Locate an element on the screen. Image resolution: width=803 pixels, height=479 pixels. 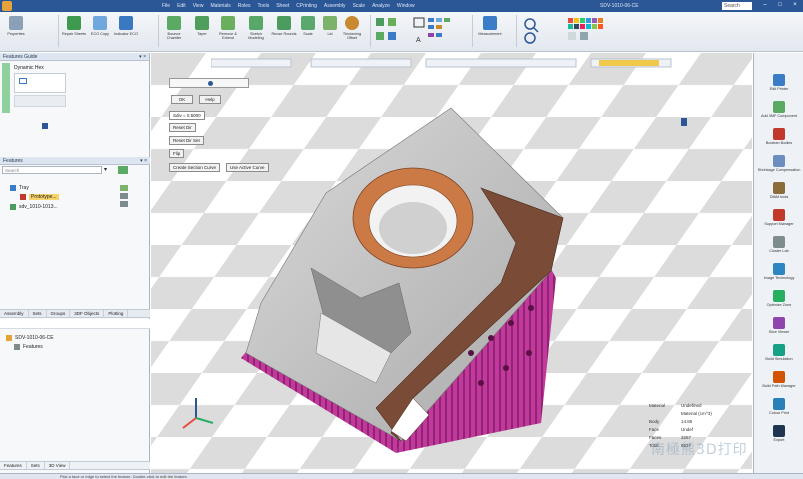
assembly-search-bar is located at coordinates (75, 324).